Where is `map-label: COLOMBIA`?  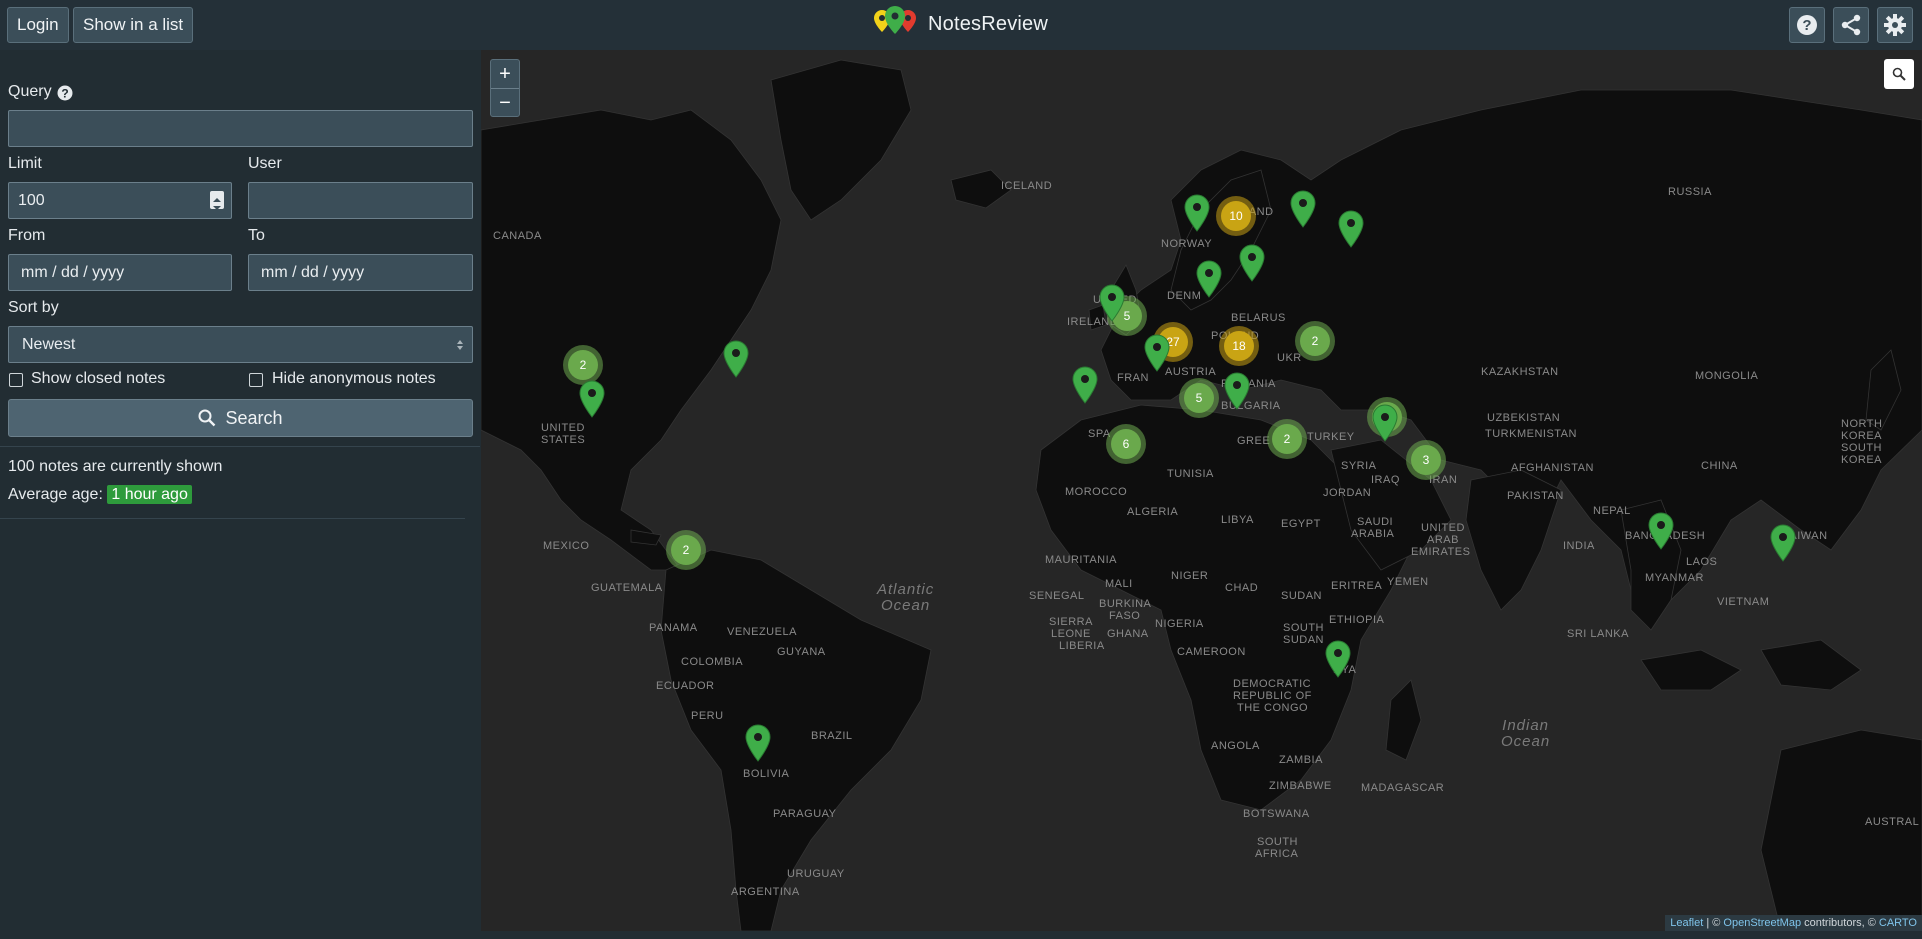
map-label: COLOMBIA is located at coordinates (712, 662).